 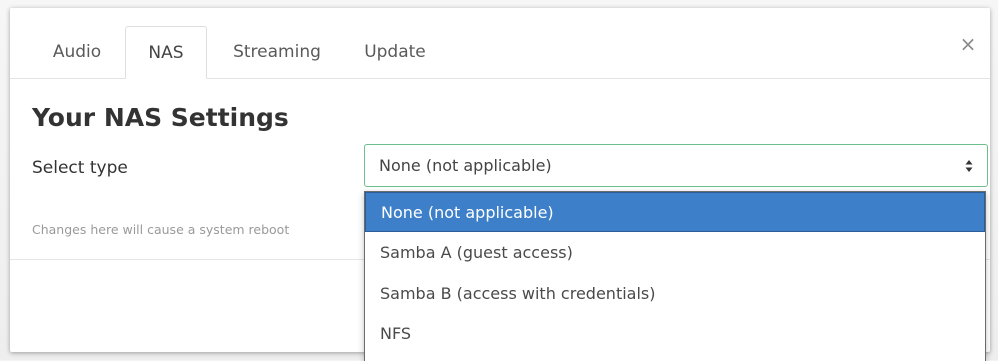 What do you see at coordinates (969, 166) in the screenshot?
I see `sort-arrows-icon` at bounding box center [969, 166].